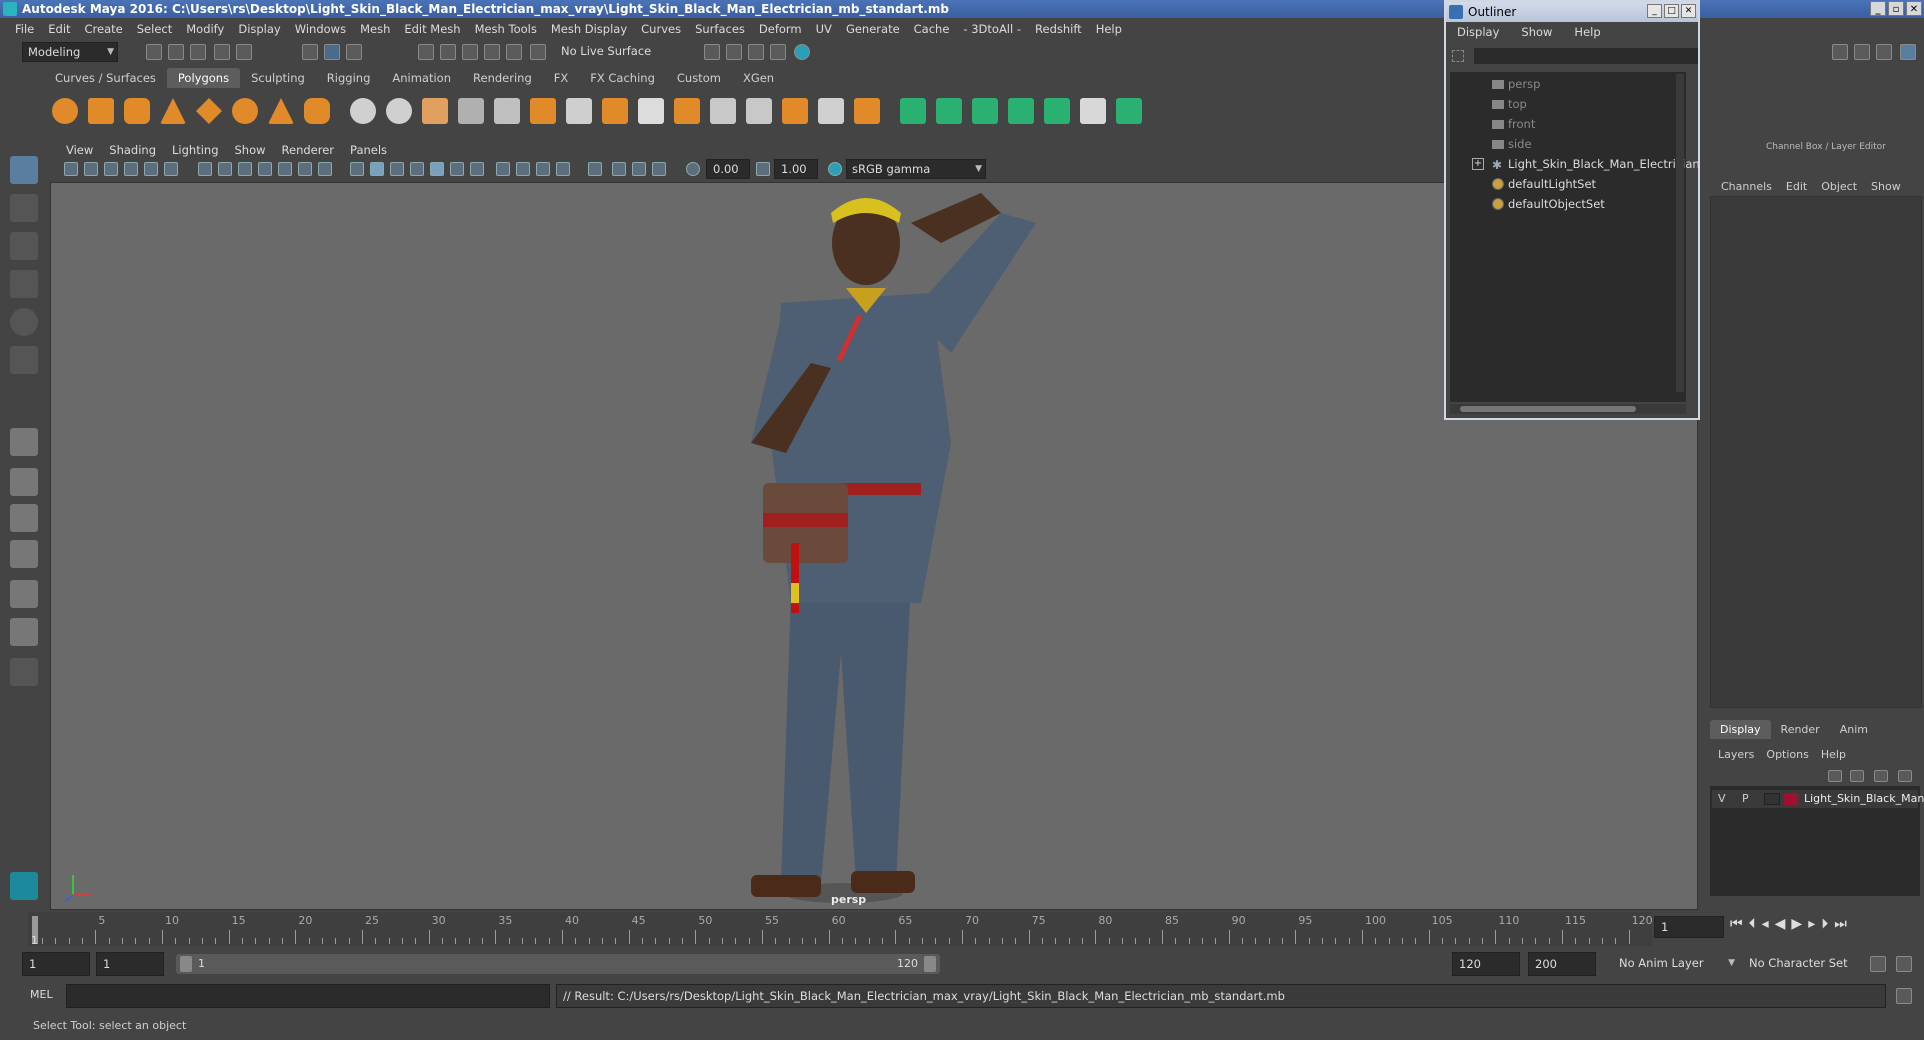  I want to click on render-current-icon, so click(734, 52).